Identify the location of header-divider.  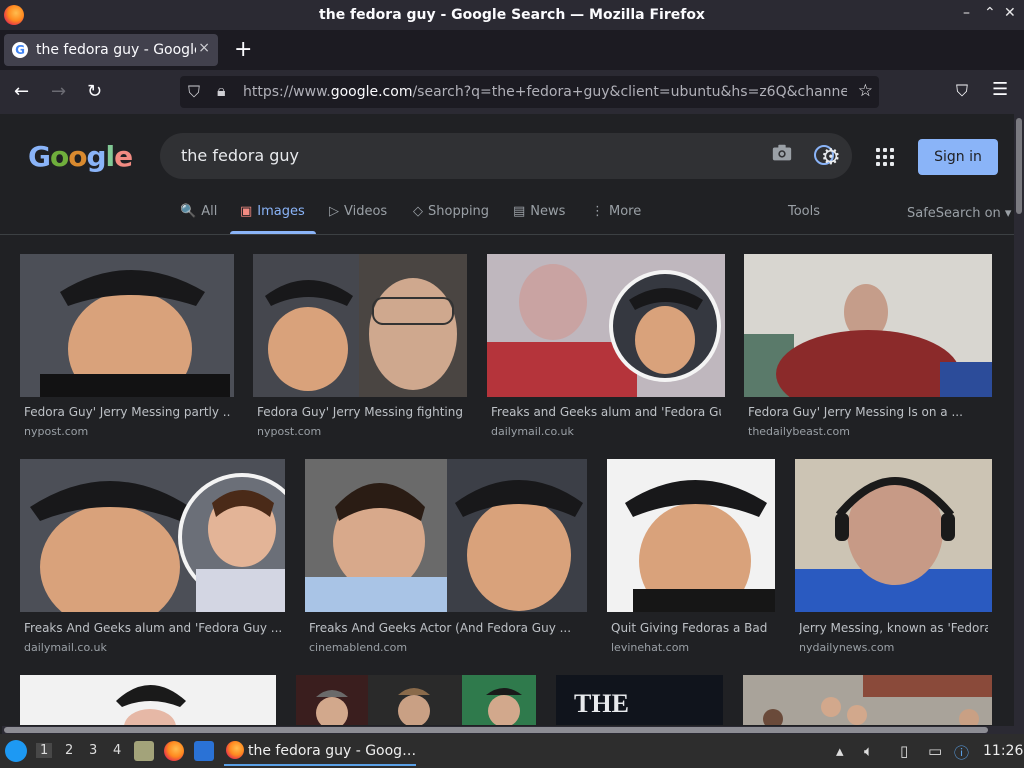
(512, 234).